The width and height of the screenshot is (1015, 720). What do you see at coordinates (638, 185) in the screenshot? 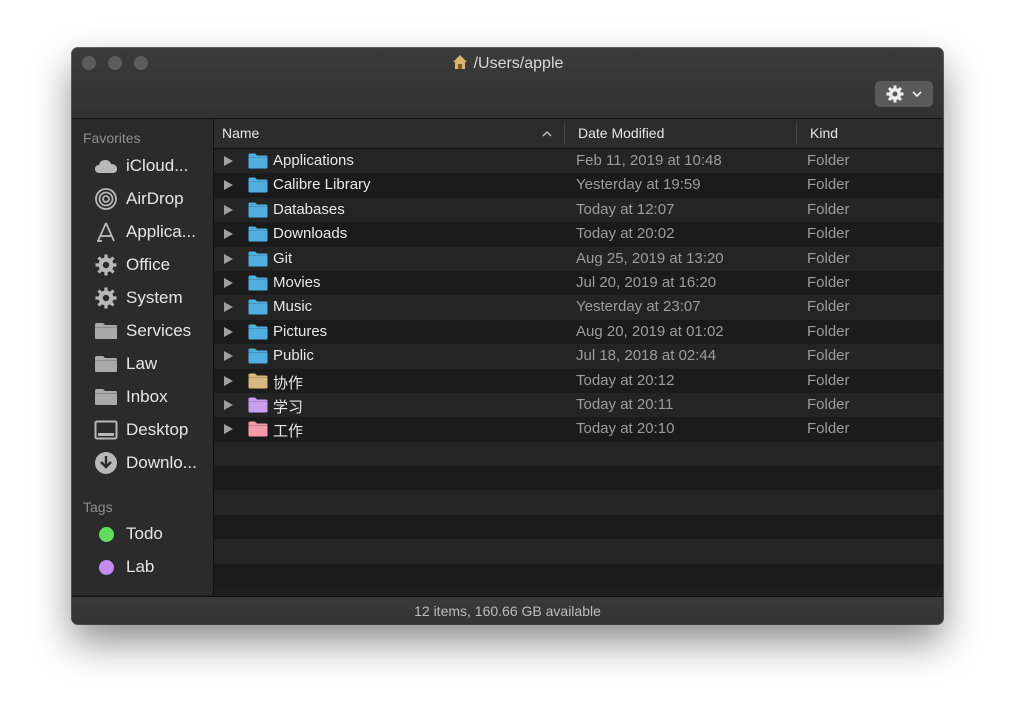
I see `file-date-modified: Yesterday at 19:59` at bounding box center [638, 185].